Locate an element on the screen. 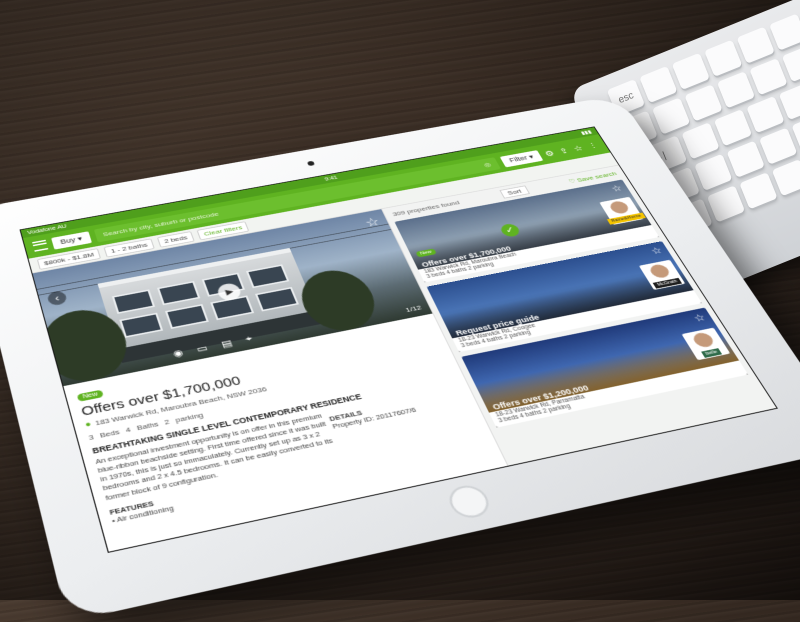  buy-label: Buy is located at coordinates (68, 240).